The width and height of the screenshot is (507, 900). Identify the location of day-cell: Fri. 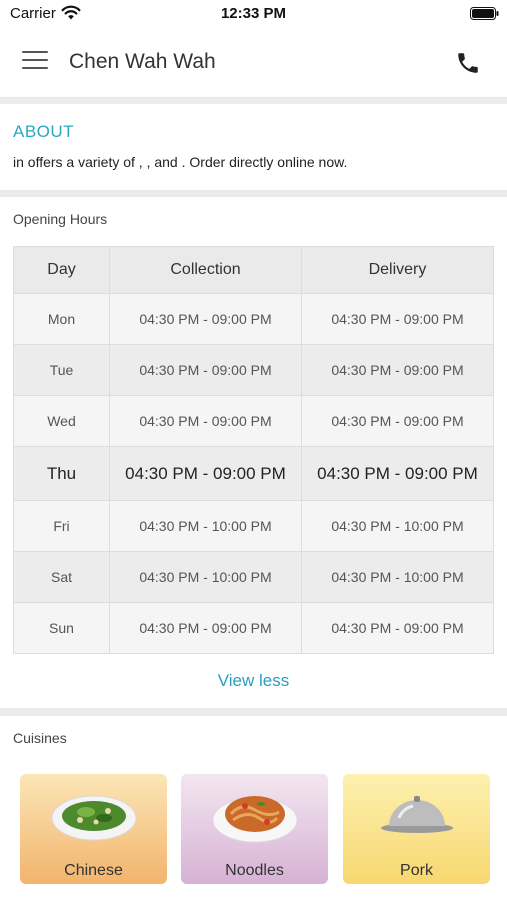
(61, 526).